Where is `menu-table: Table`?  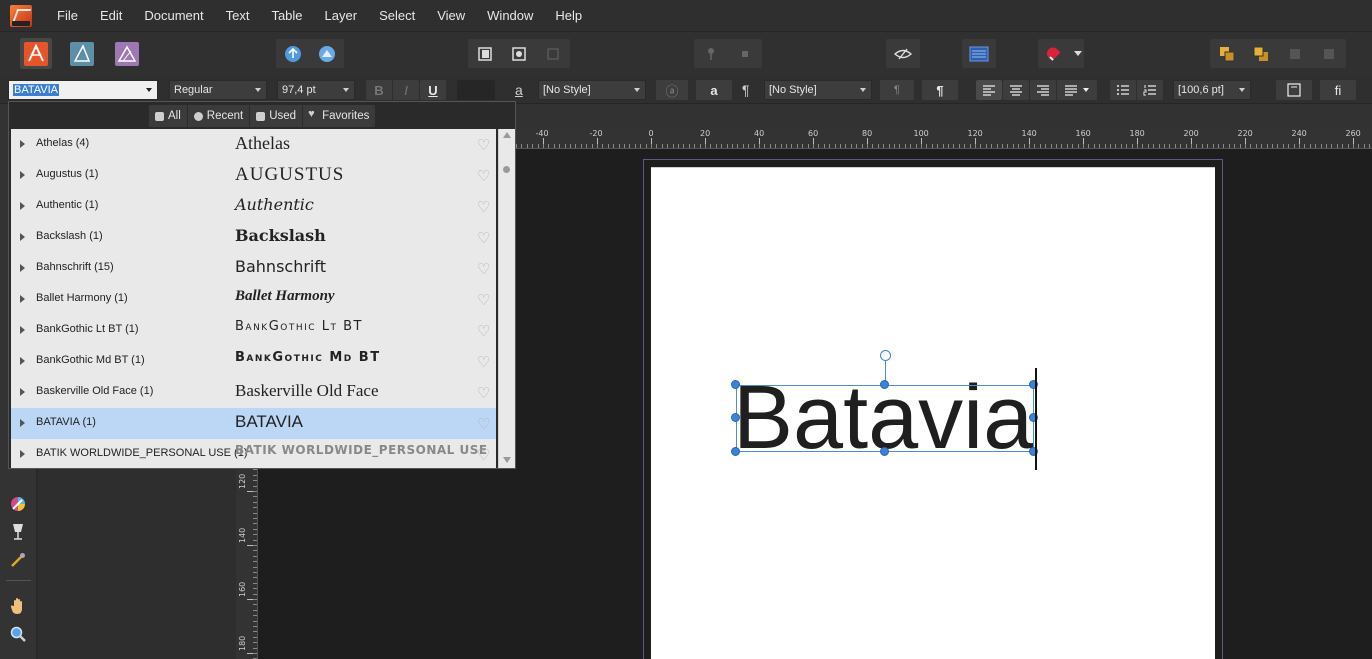
menu-table: Table is located at coordinates (286, 15).